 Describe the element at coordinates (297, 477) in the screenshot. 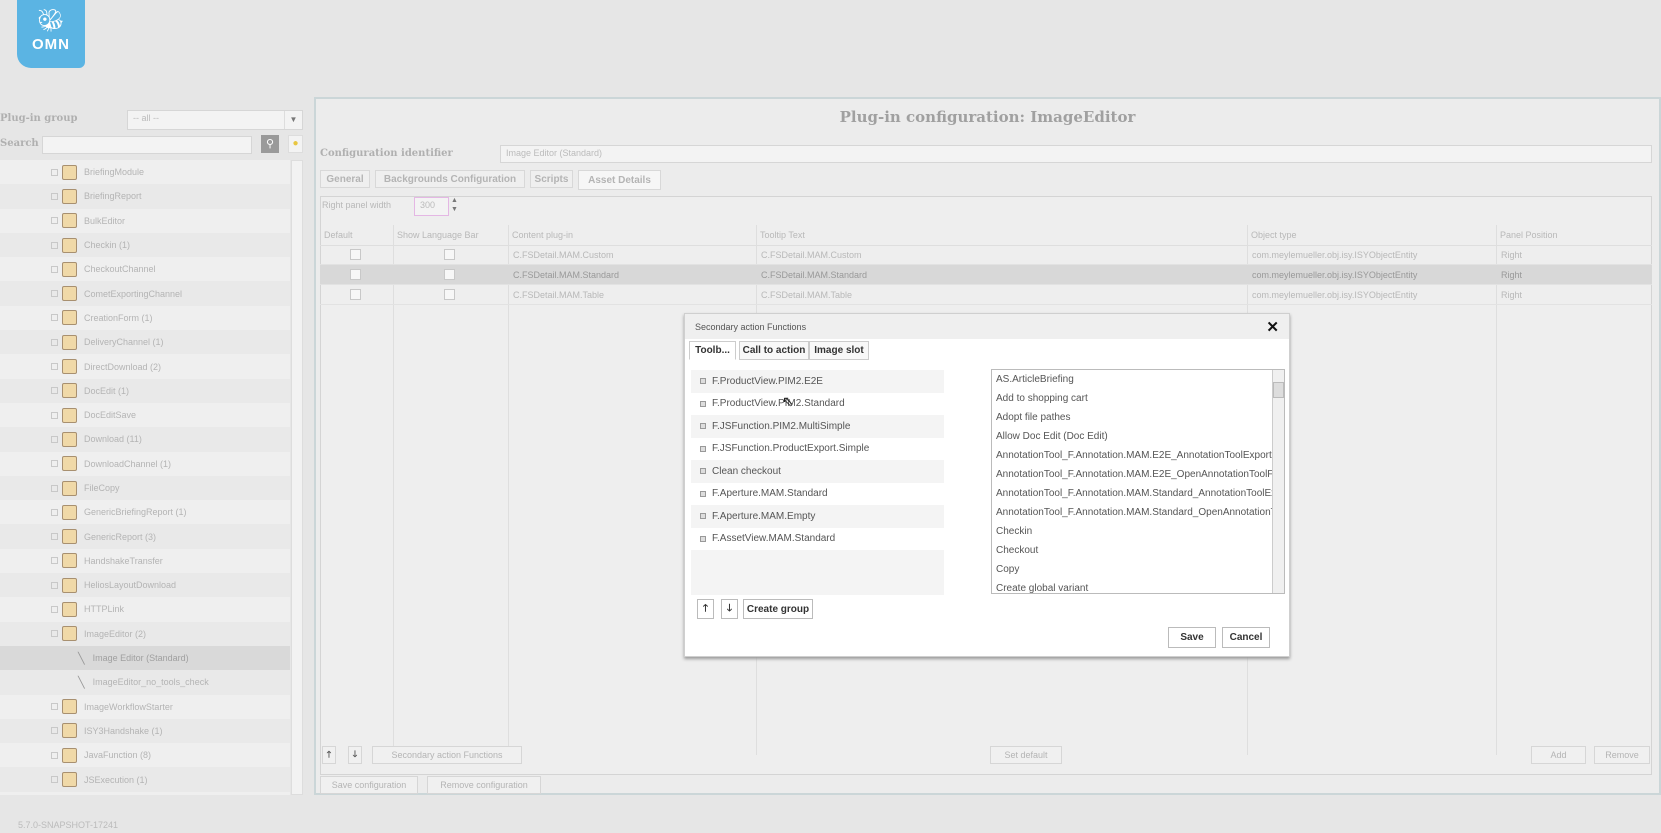

I see `tree-scrollbar` at that location.